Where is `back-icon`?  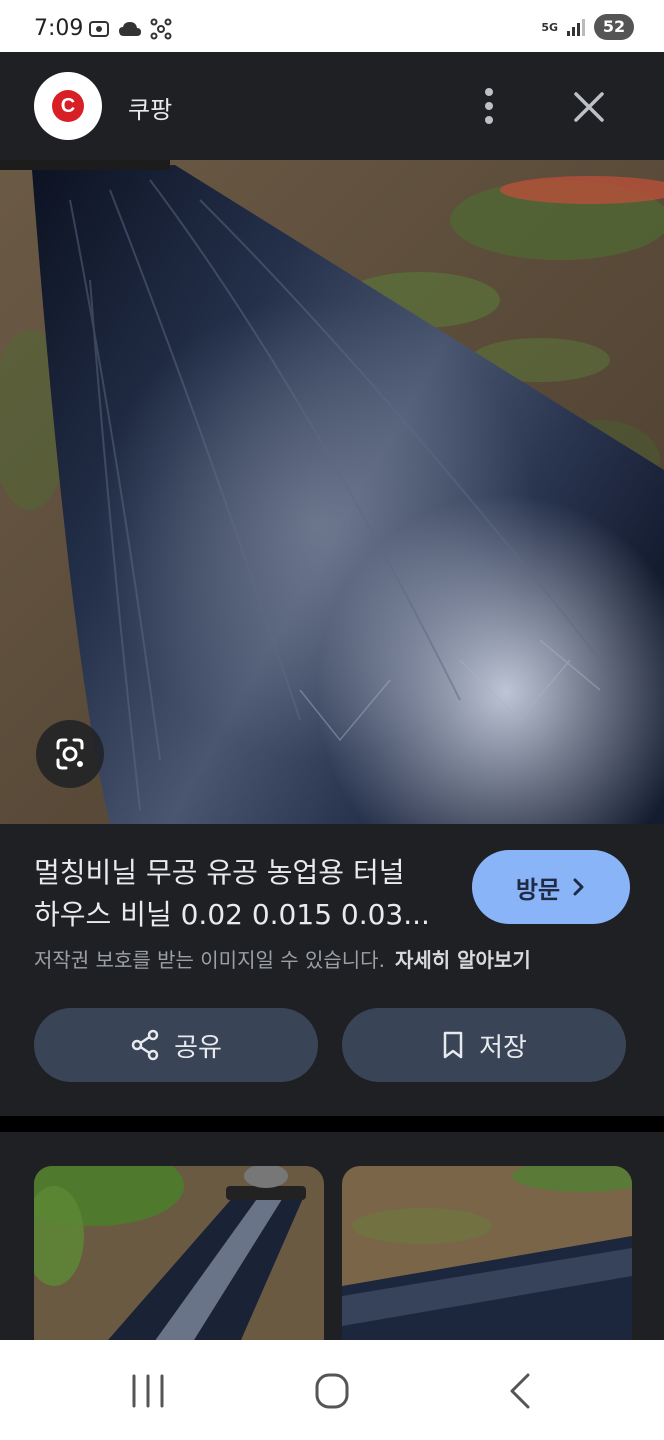
back-icon is located at coordinates (520, 1391).